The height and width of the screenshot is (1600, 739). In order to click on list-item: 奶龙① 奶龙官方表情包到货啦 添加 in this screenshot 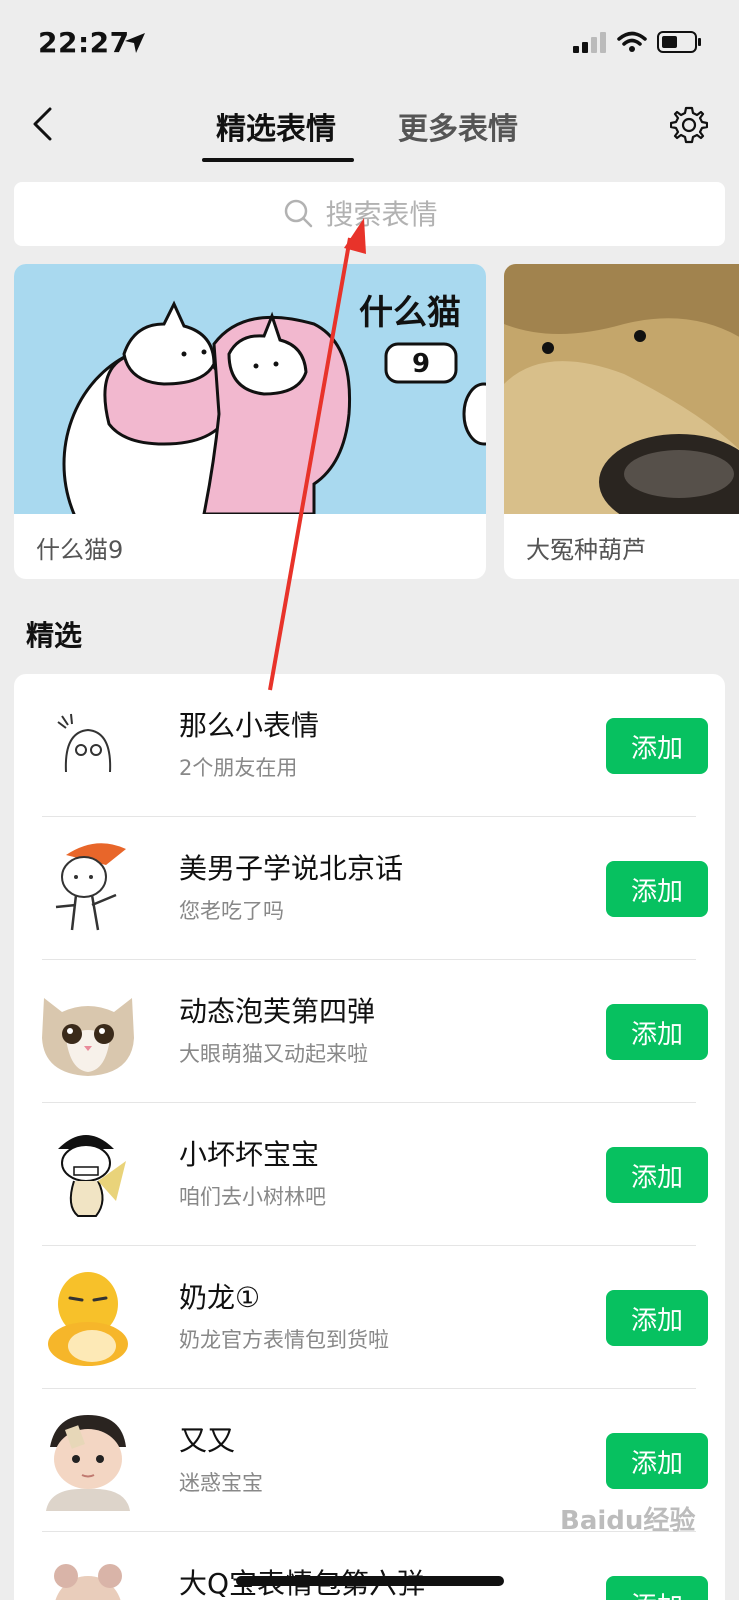, I will do `click(369, 1317)`.